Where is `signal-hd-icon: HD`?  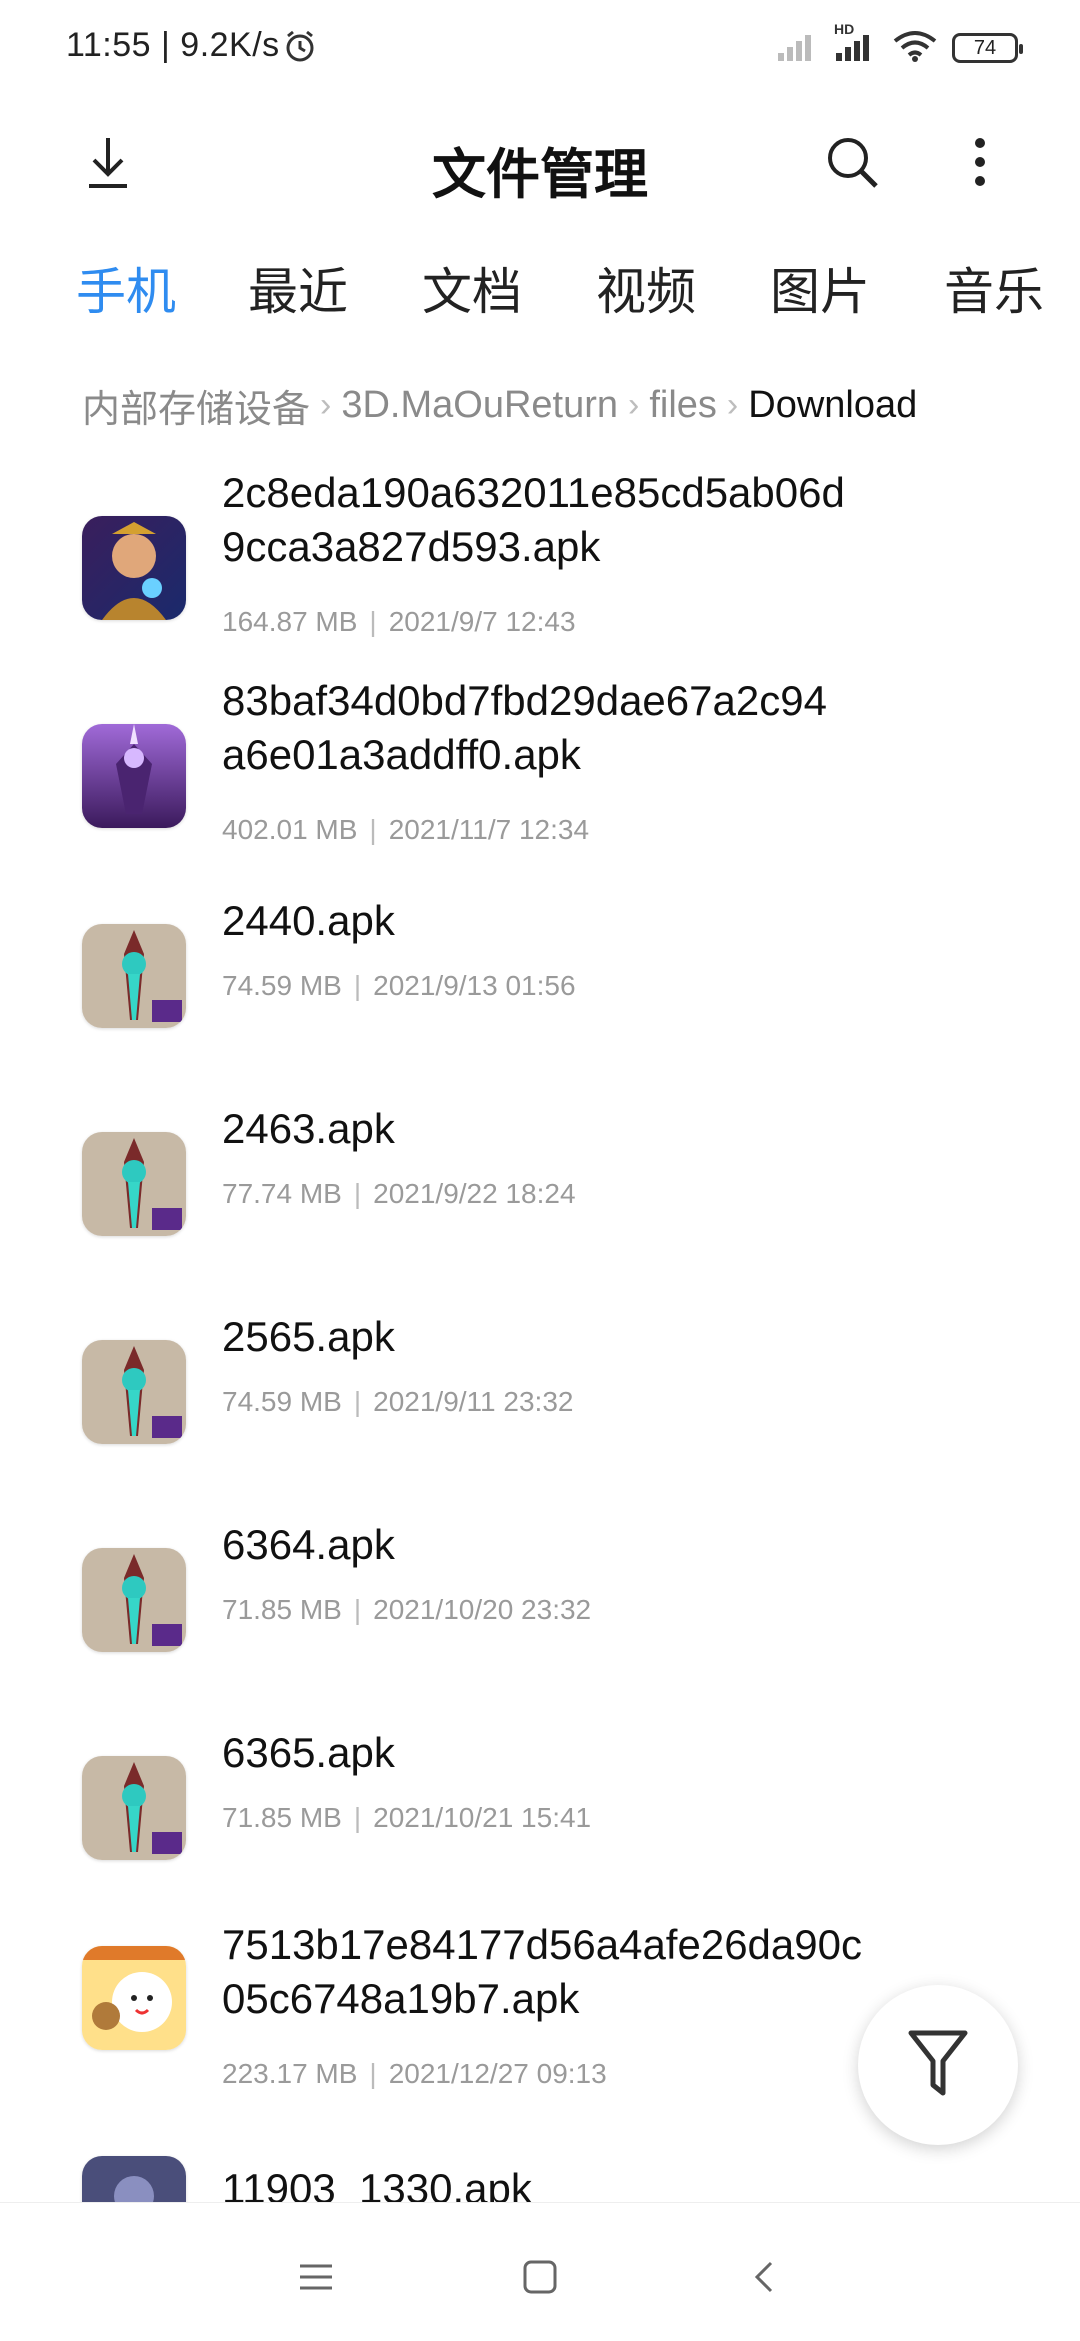
signal-hd-icon: HD is located at coordinates (856, 44).